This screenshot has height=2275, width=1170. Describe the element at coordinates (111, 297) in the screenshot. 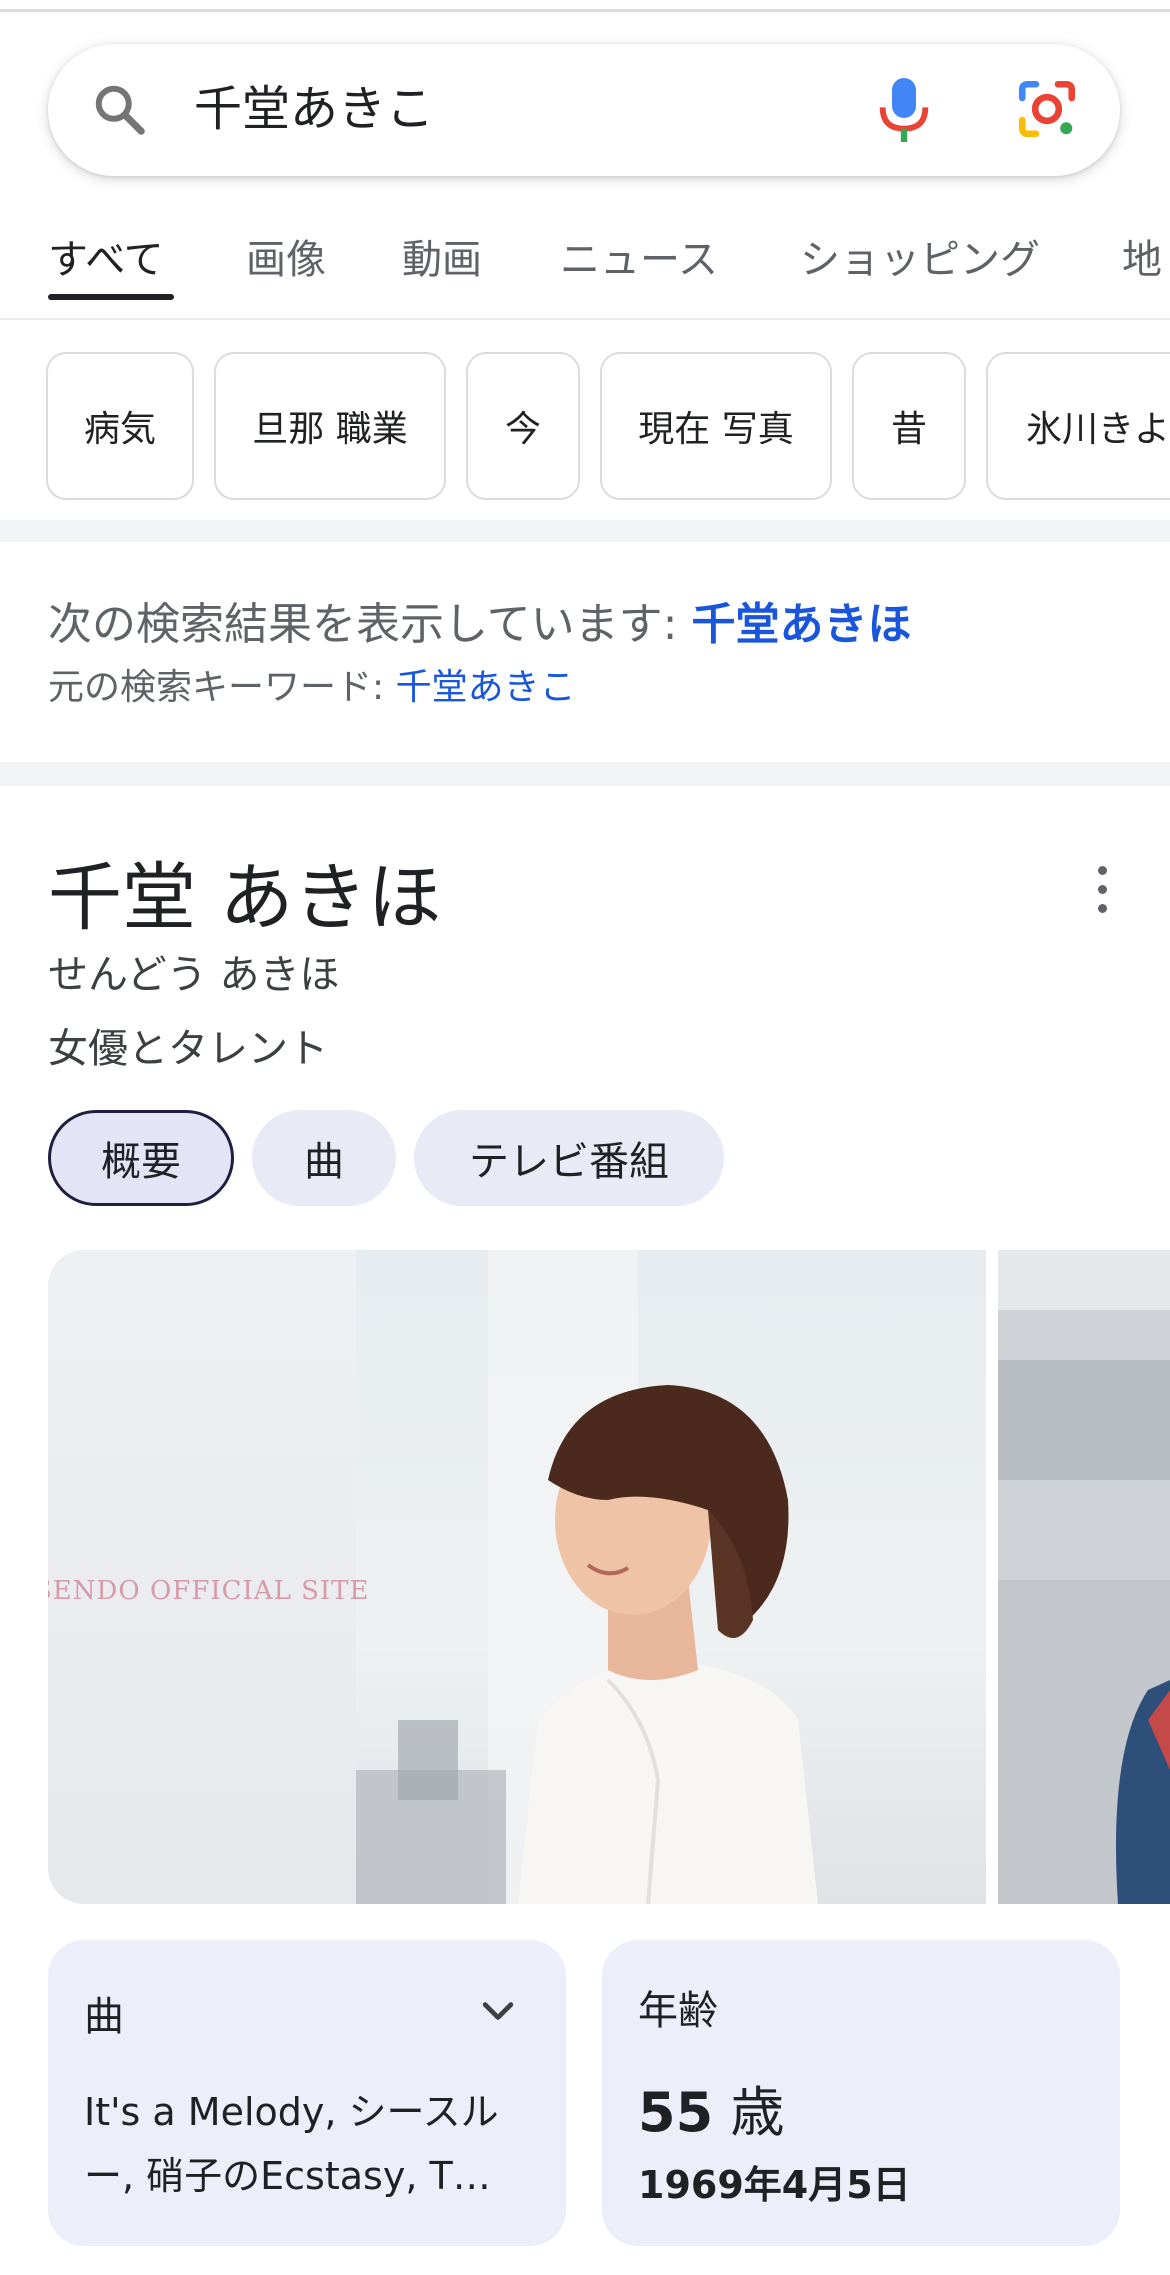

I see `active-tab-indicator` at that location.